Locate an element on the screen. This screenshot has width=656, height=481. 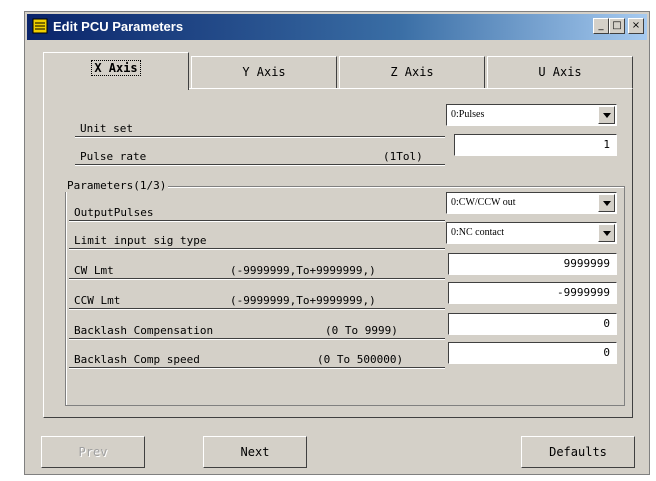
prev-button: Prev is located at coordinates (93, 452).